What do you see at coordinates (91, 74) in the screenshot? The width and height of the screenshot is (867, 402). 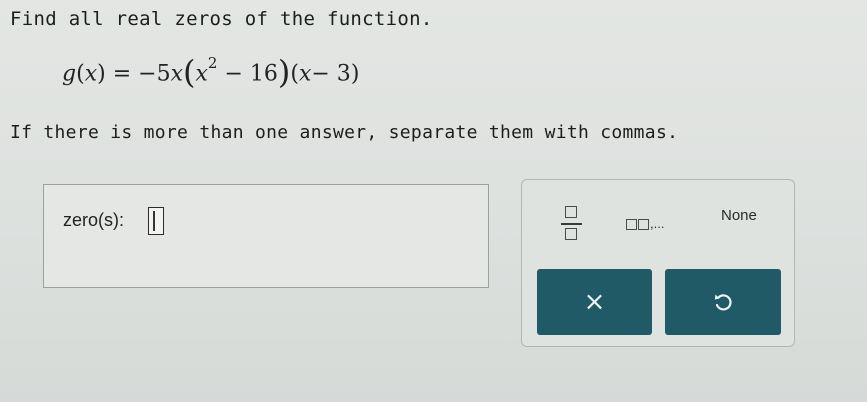 I see `function-variable: x` at bounding box center [91, 74].